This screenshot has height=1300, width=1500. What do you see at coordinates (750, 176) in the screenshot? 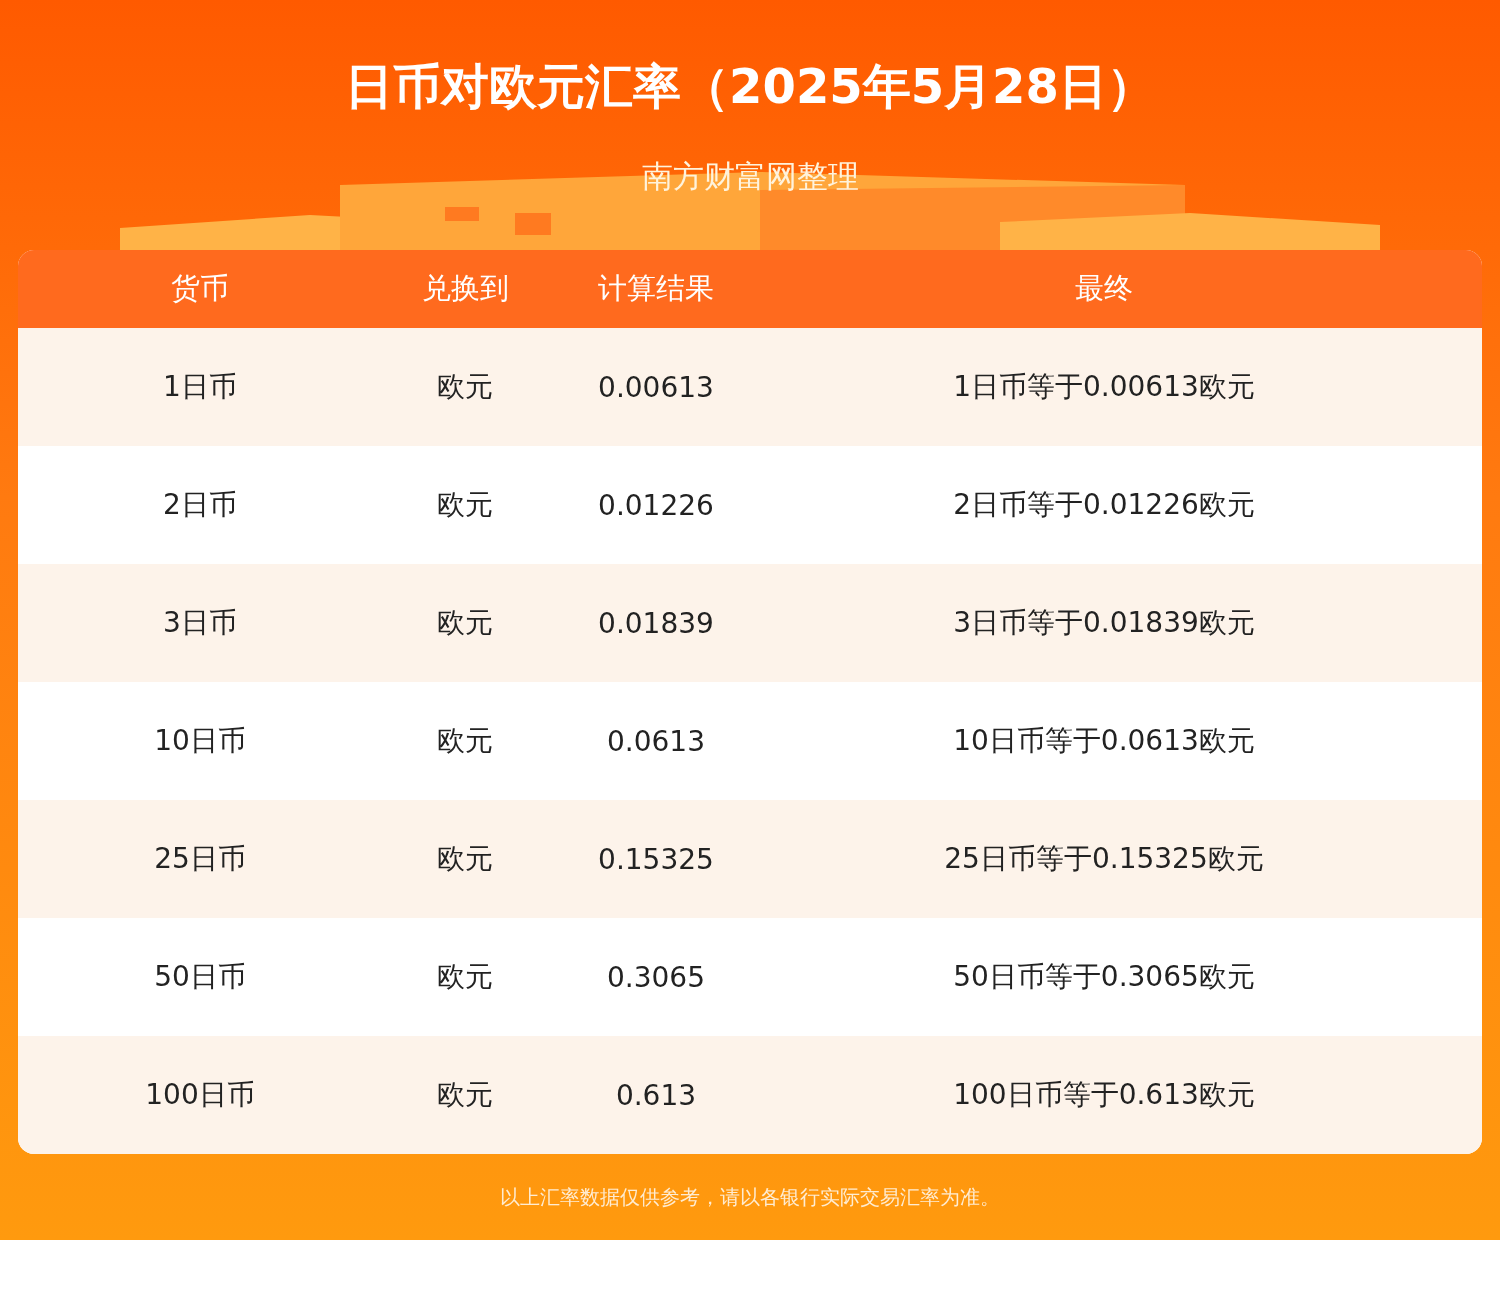
I see `page-subtitle: 南方财富网整理` at bounding box center [750, 176].